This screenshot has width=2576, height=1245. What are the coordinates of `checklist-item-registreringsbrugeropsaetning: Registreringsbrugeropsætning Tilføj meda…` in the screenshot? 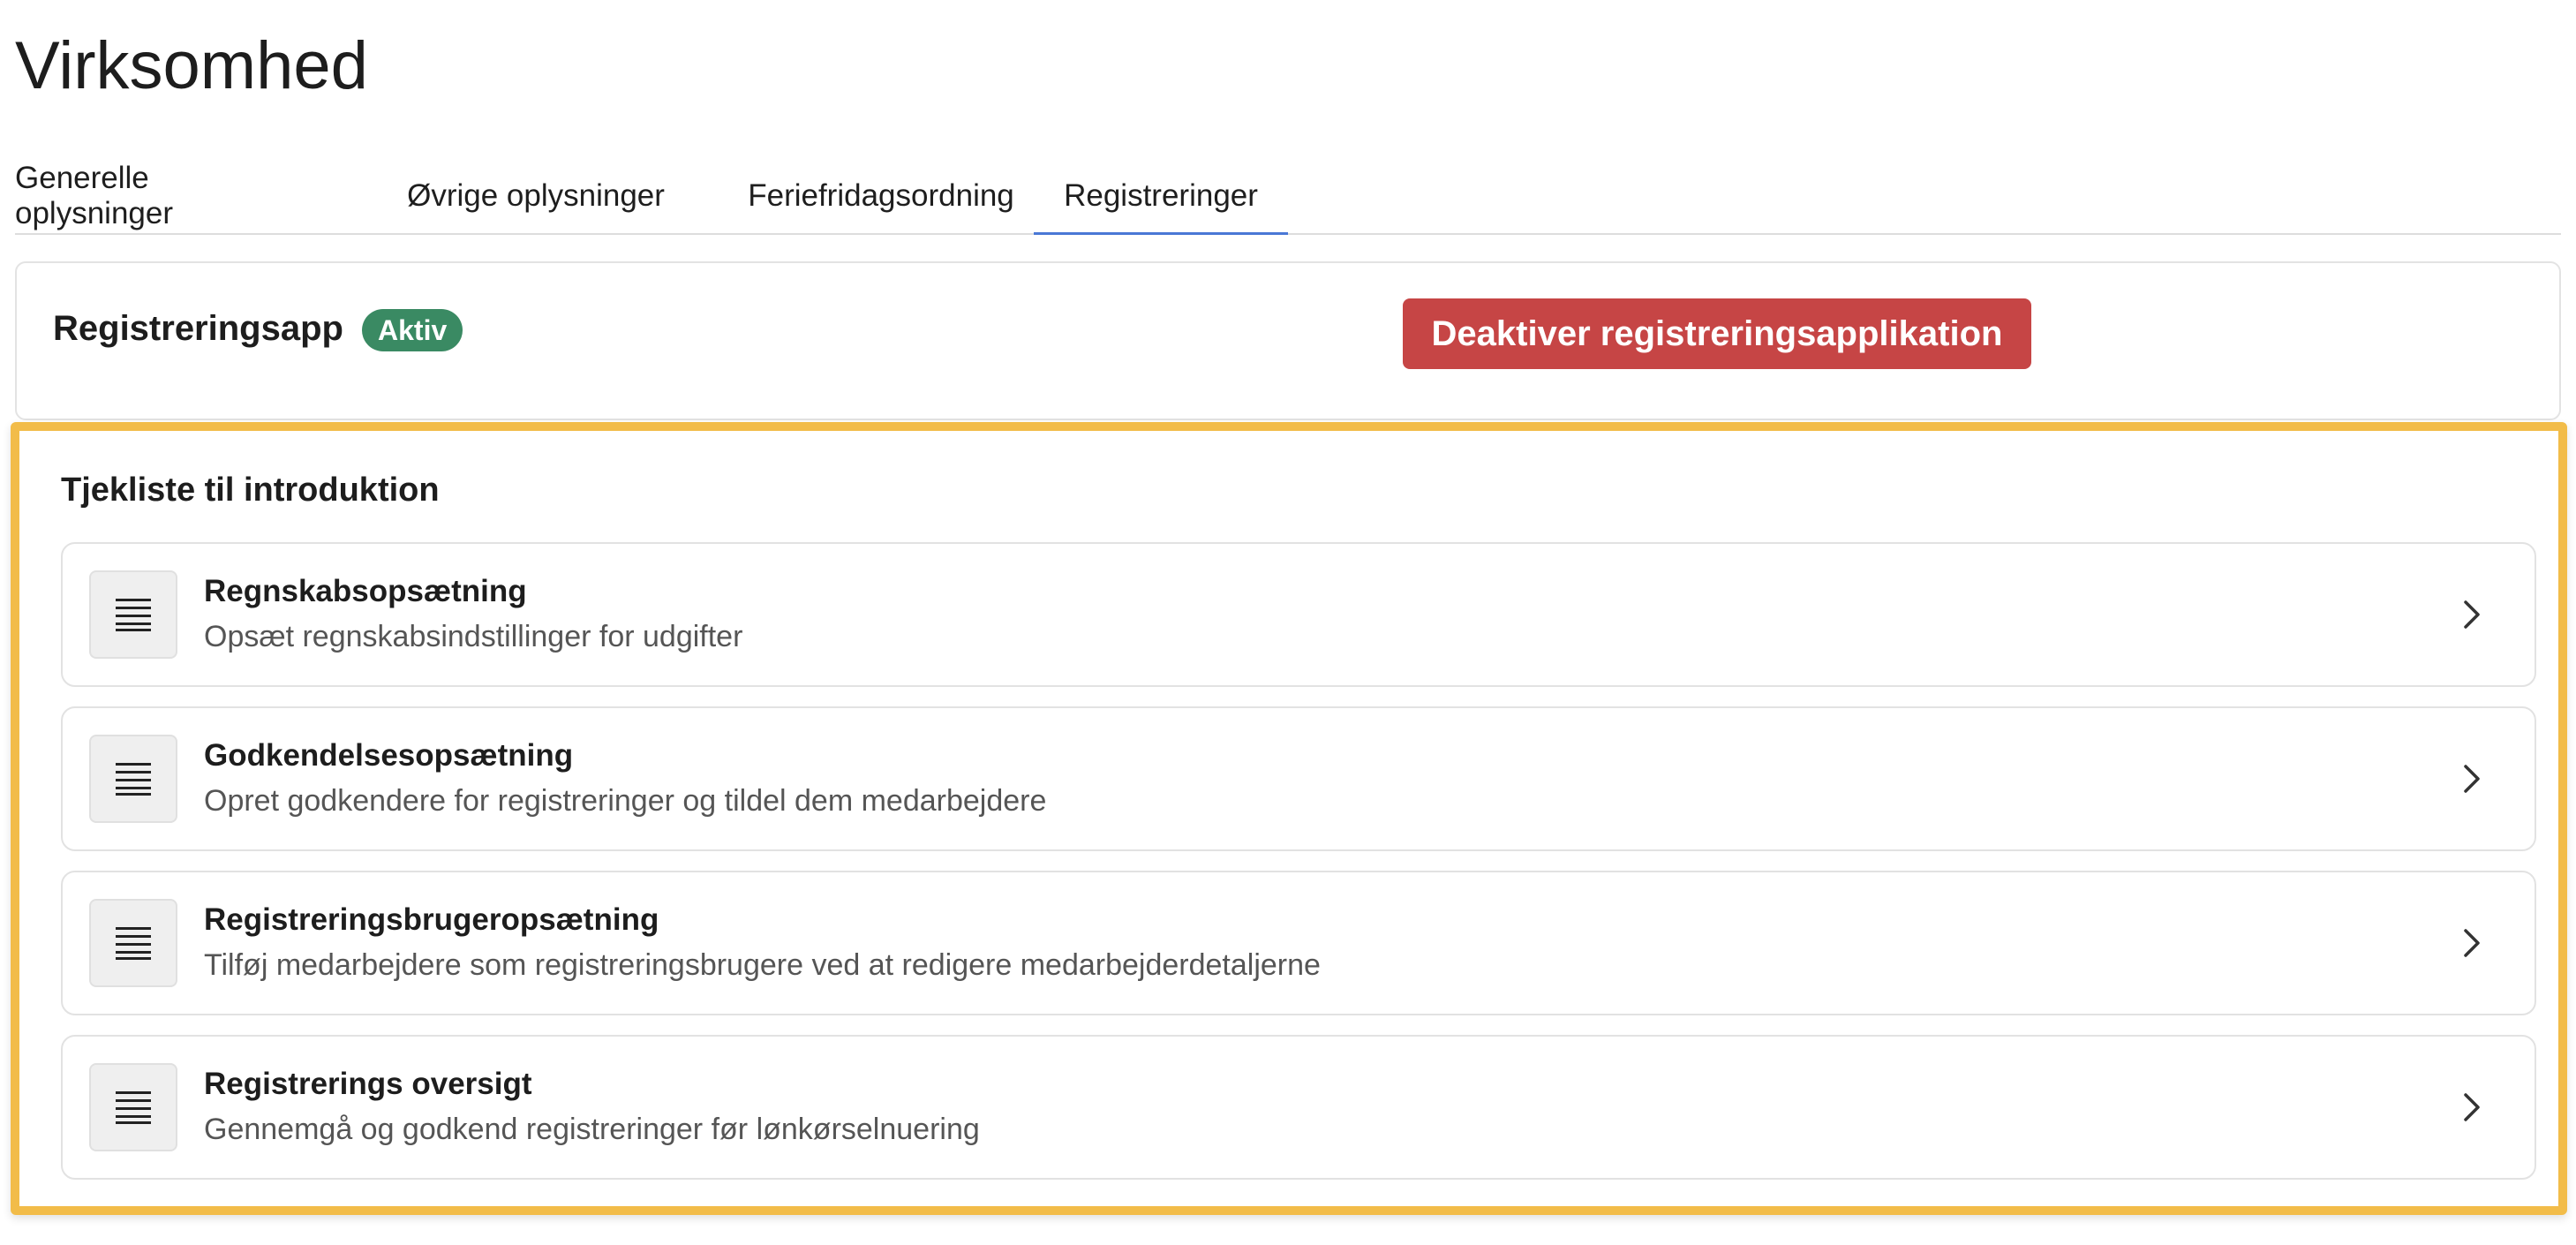 It's located at (1299, 943).